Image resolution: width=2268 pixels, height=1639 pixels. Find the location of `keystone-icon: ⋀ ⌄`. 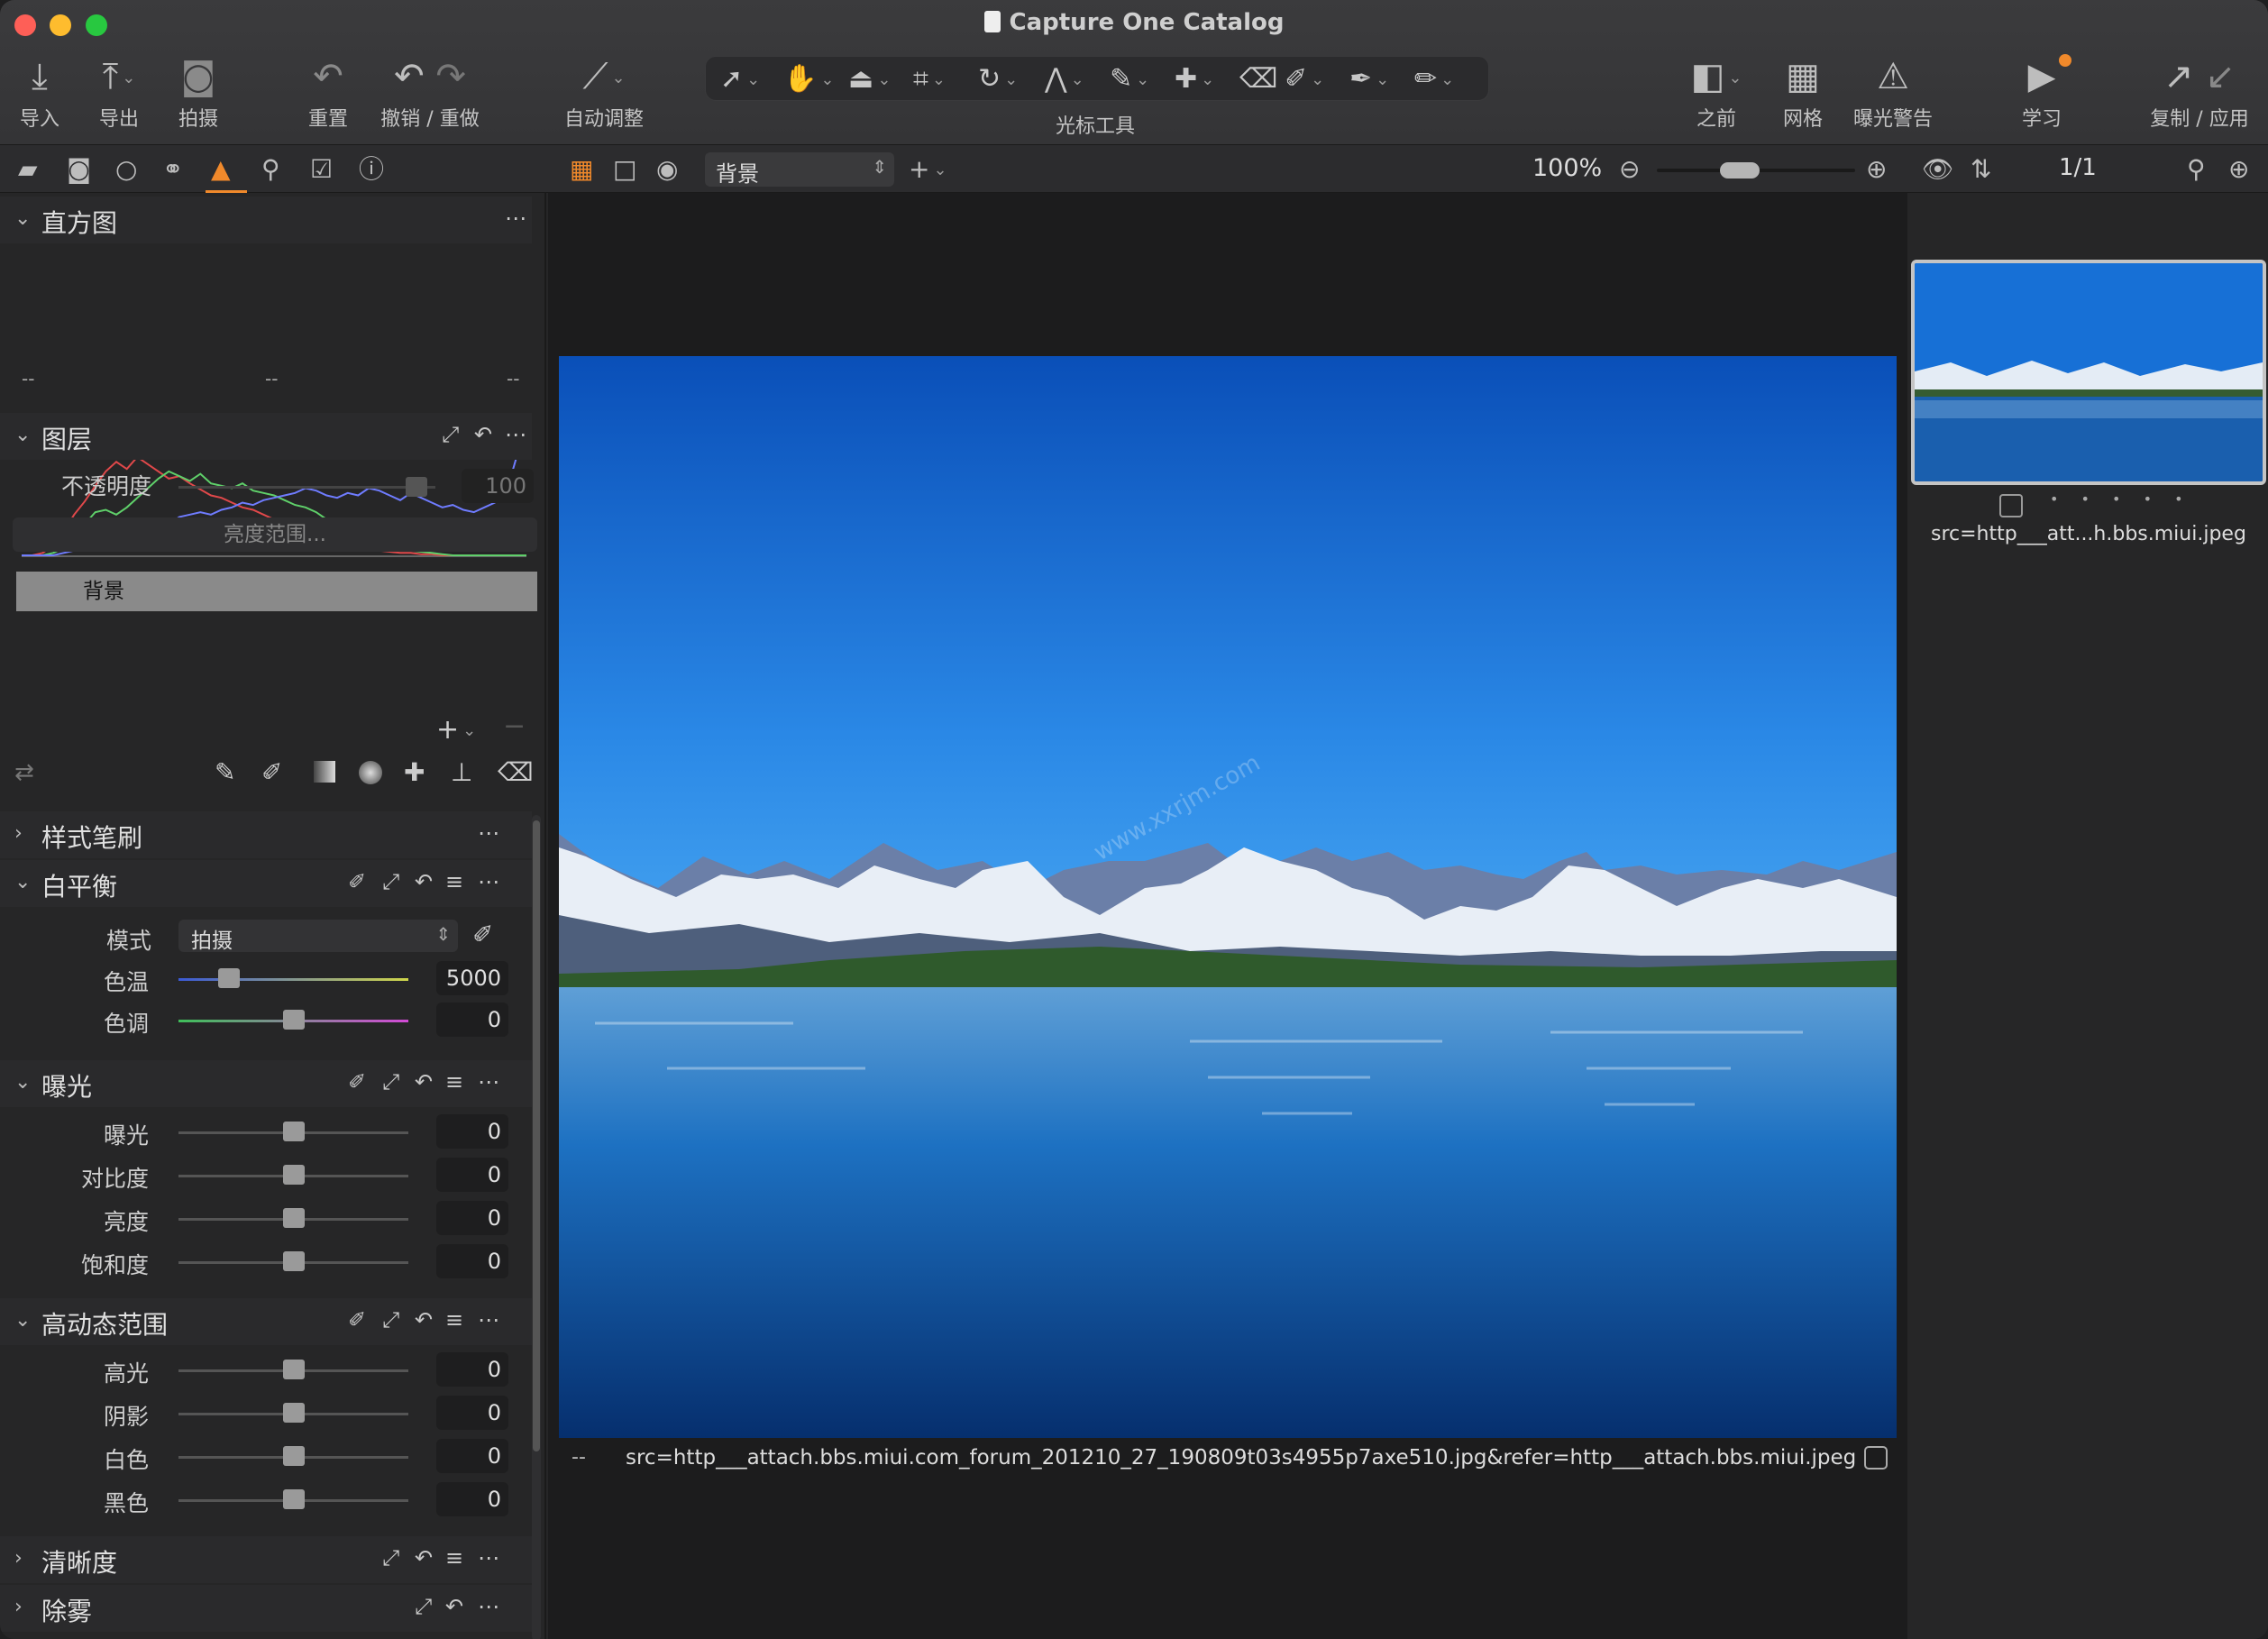

keystone-icon: ⋀ ⌄ is located at coordinates (1064, 79).